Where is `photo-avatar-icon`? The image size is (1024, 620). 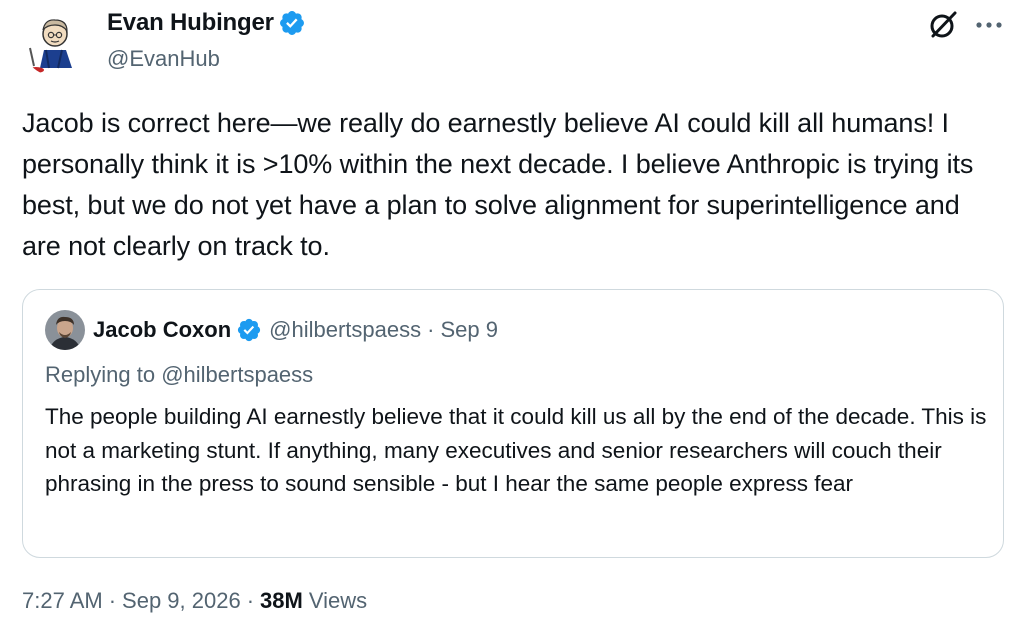
photo-avatar-icon is located at coordinates (65, 330).